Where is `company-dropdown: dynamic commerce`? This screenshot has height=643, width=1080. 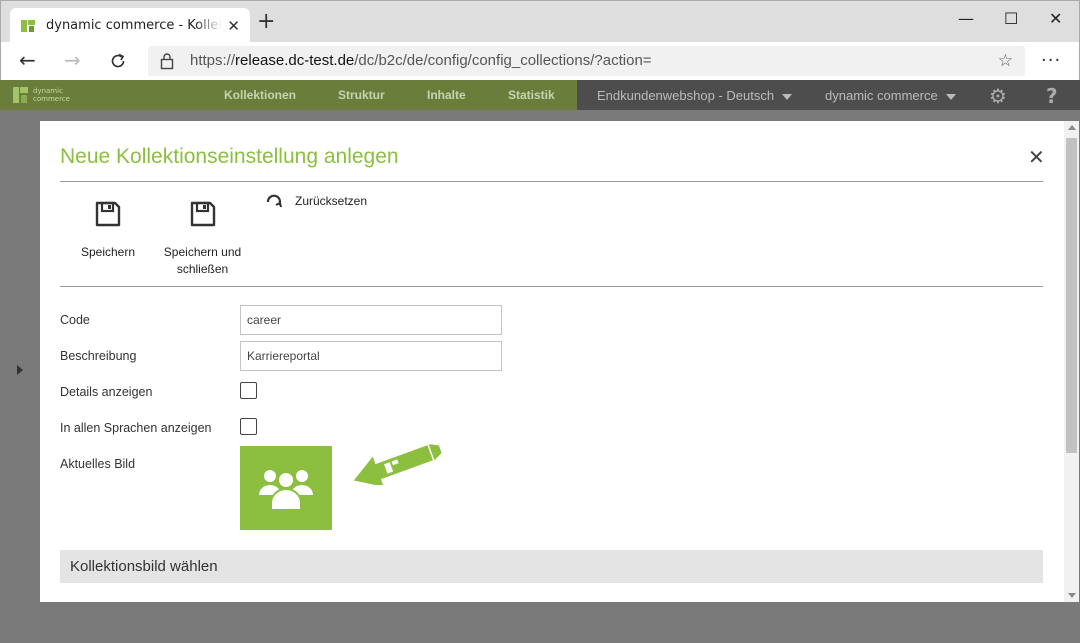 company-dropdown: dynamic commerce is located at coordinates (890, 95).